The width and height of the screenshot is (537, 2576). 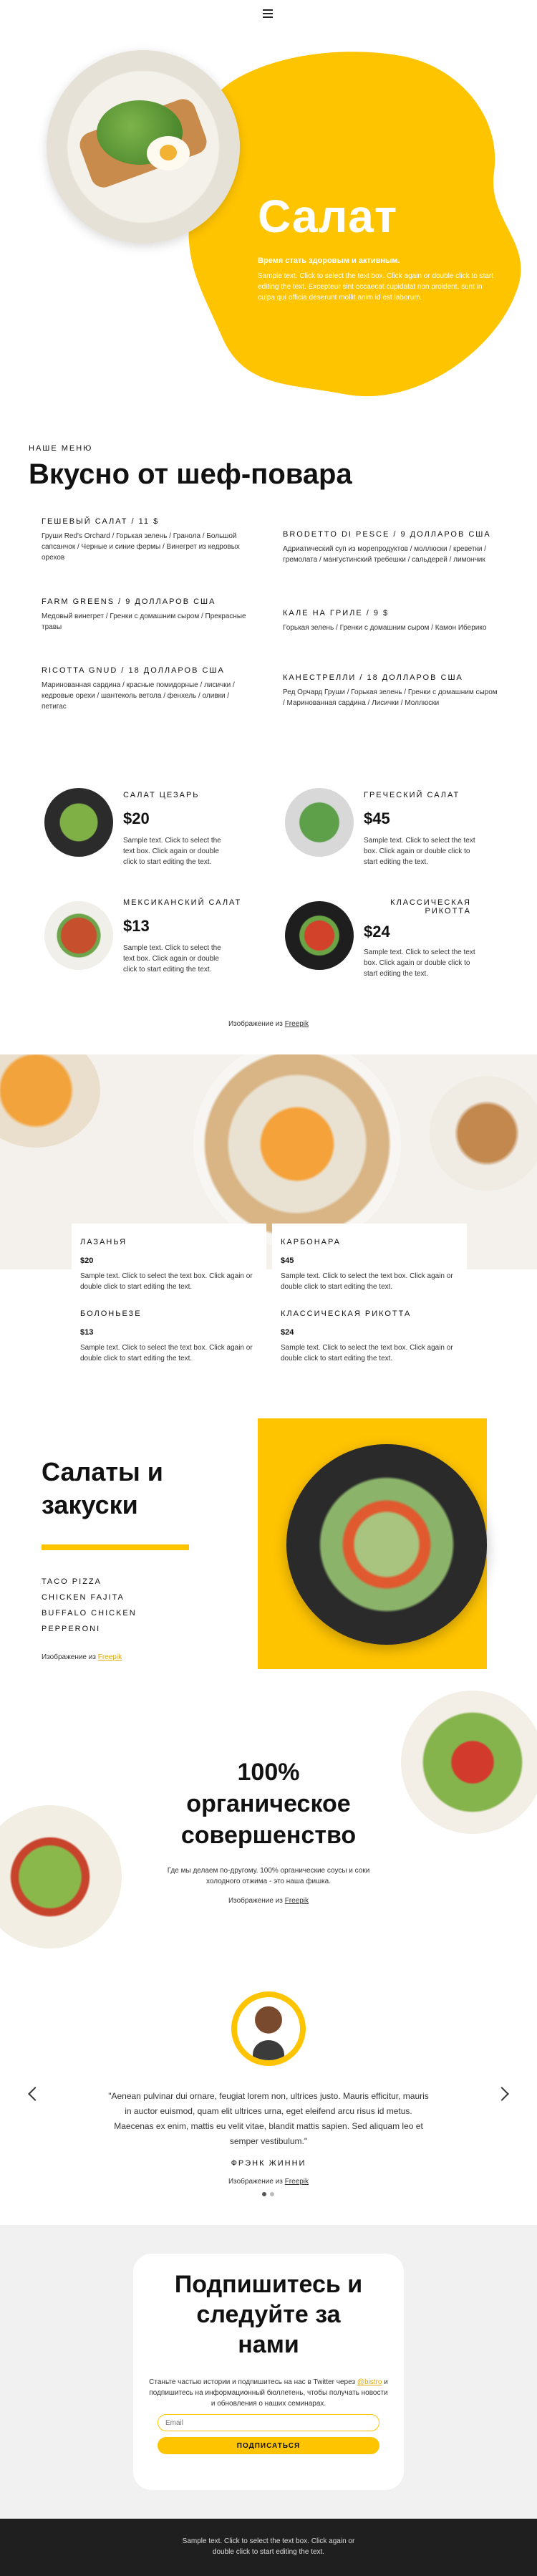 I want to click on header, so click(x=268, y=15).